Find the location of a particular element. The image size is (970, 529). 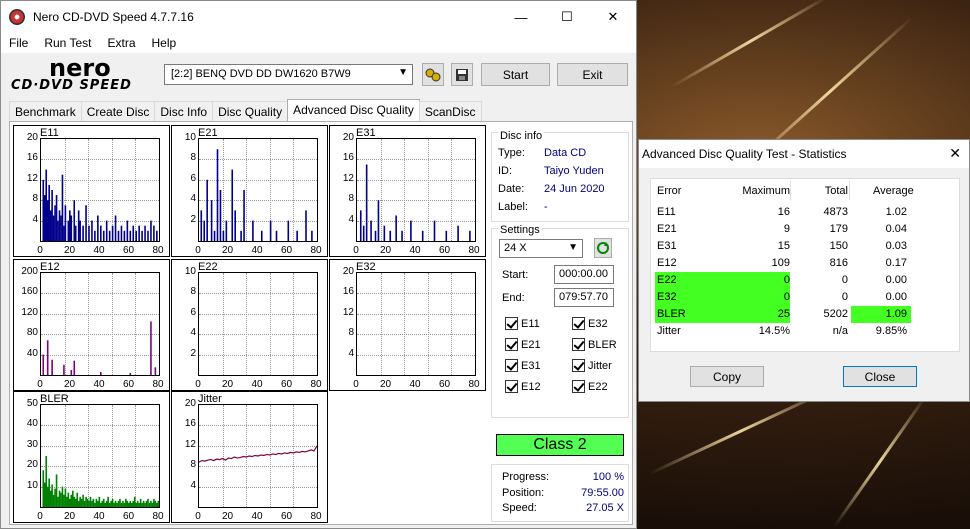

close-icon: ✕ is located at coordinates (955, 153).